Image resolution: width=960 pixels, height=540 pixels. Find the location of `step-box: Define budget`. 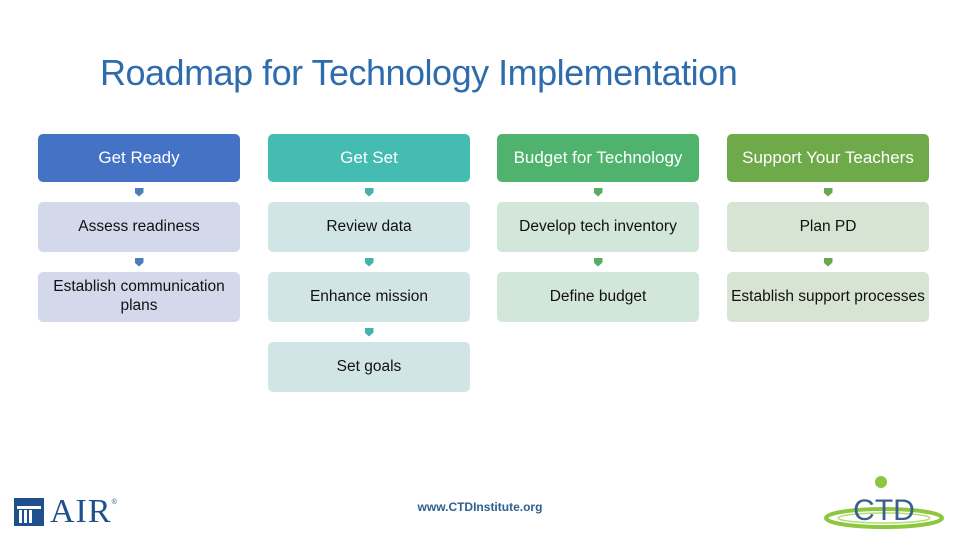

step-box: Define budget is located at coordinates (598, 297).